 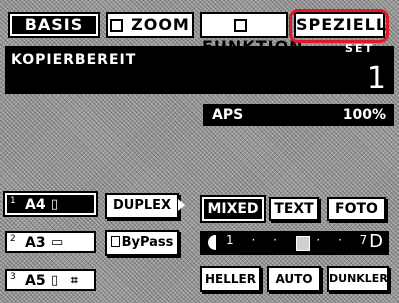 I want to click on text-label: TEXT, so click(x=294, y=209).